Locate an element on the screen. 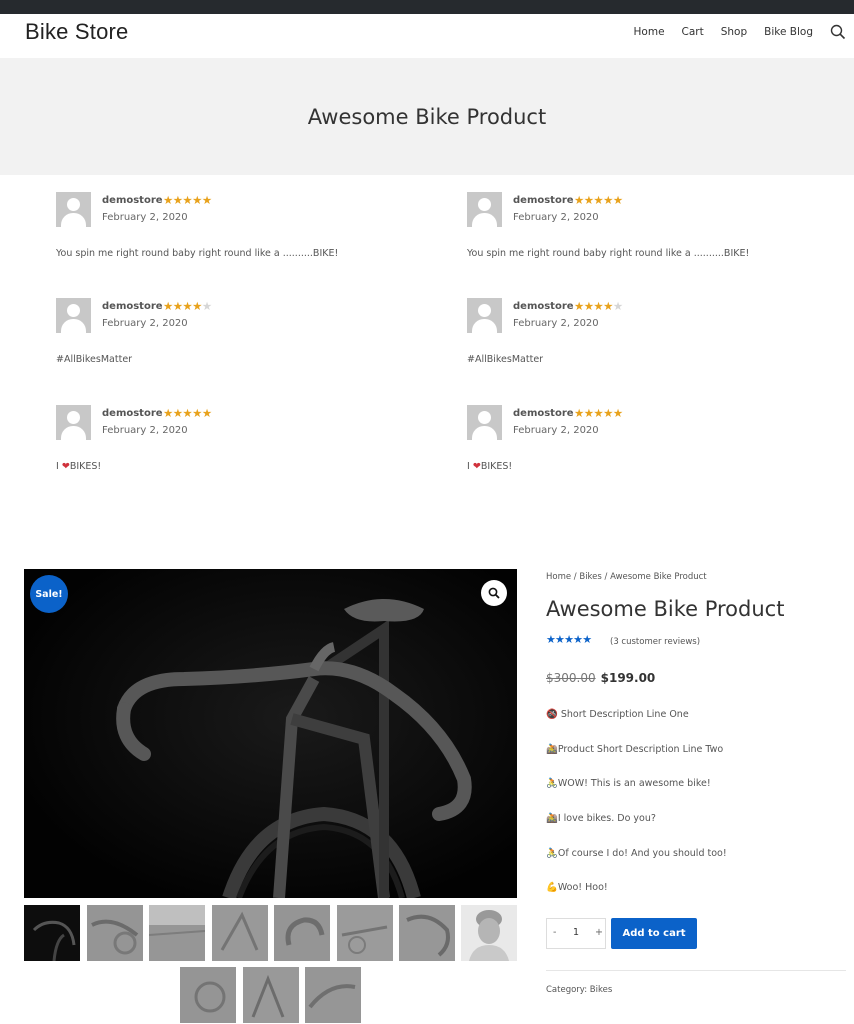 This screenshot has height=1024, width=854. product-title: Awesome Bike Product is located at coordinates (665, 609).